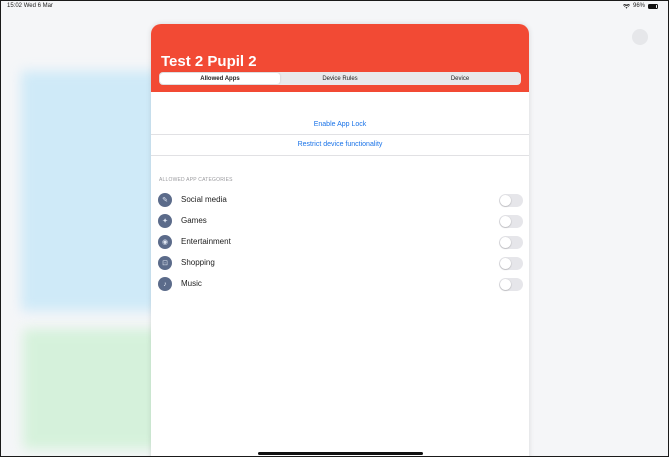 Image resolution: width=669 pixels, height=457 pixels. What do you see at coordinates (220, 78) in the screenshot?
I see `tab-allowed-apps: Allowed Apps` at bounding box center [220, 78].